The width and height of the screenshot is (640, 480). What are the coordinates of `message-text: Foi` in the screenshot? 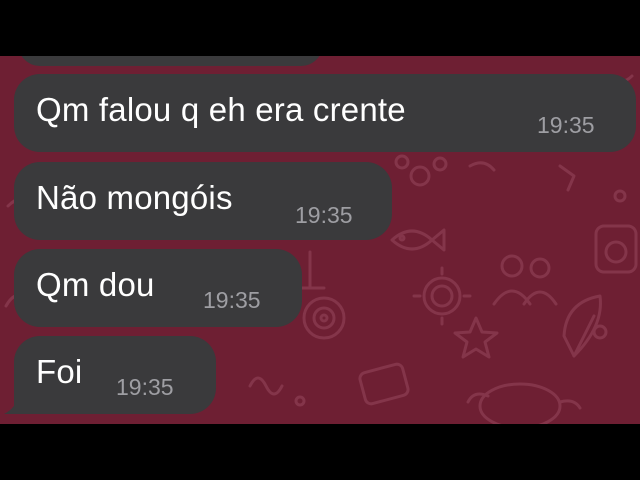 It's located at (59, 371).